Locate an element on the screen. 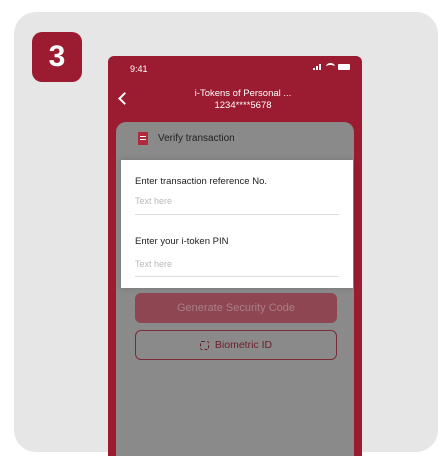 The height and width of the screenshot is (456, 441). pin-input: Text here is located at coordinates (153, 264).